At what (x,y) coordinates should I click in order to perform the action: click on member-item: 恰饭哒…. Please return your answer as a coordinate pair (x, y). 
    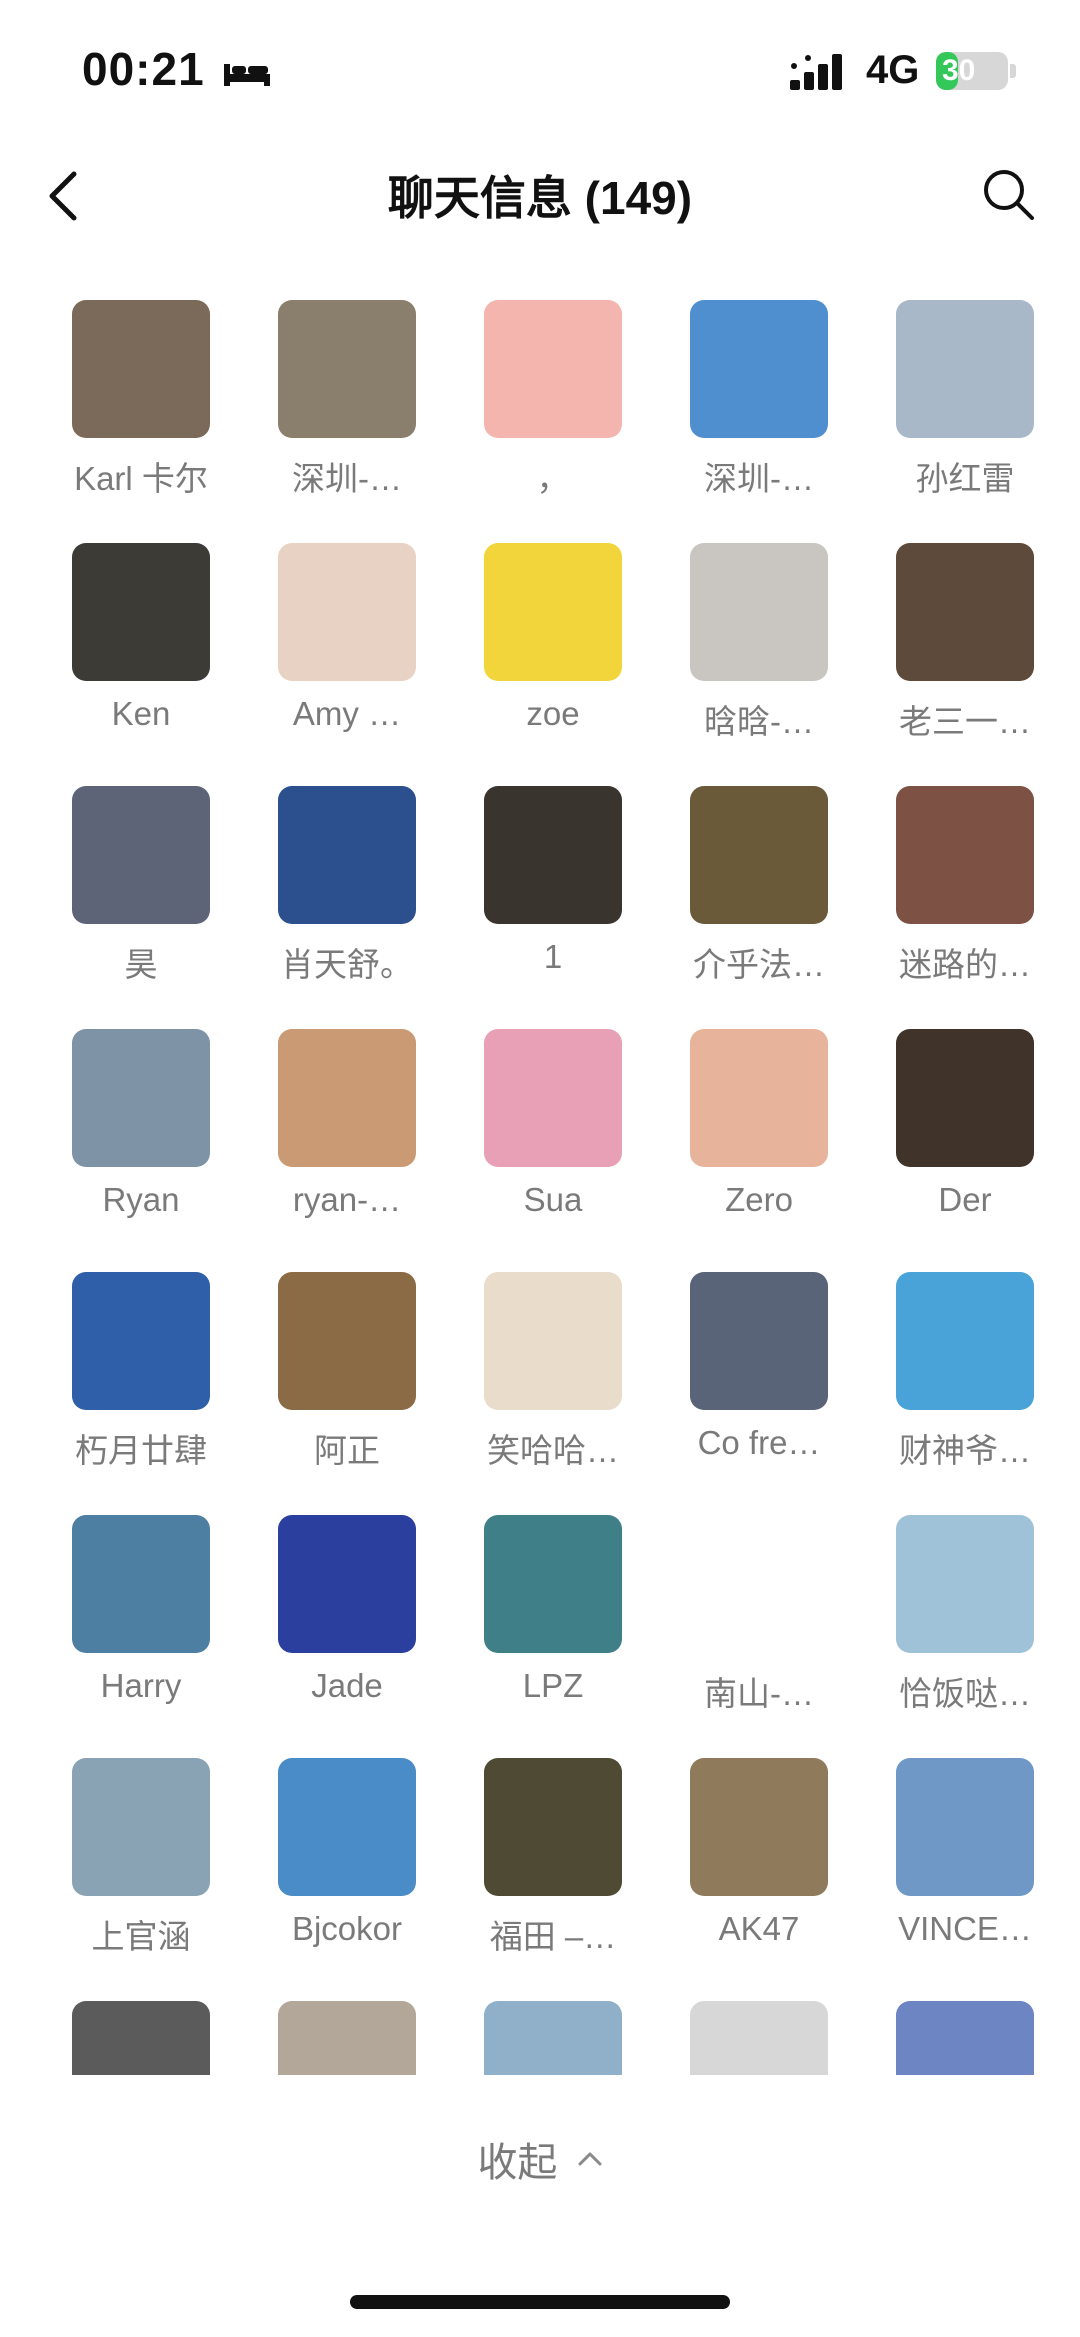
    Looking at the image, I should click on (952, 1636).